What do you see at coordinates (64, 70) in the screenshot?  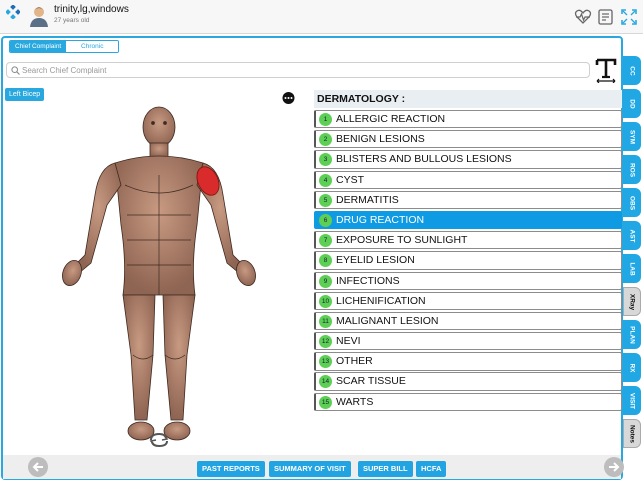 I see `search-placeholder: Search Chief Complaint` at bounding box center [64, 70].